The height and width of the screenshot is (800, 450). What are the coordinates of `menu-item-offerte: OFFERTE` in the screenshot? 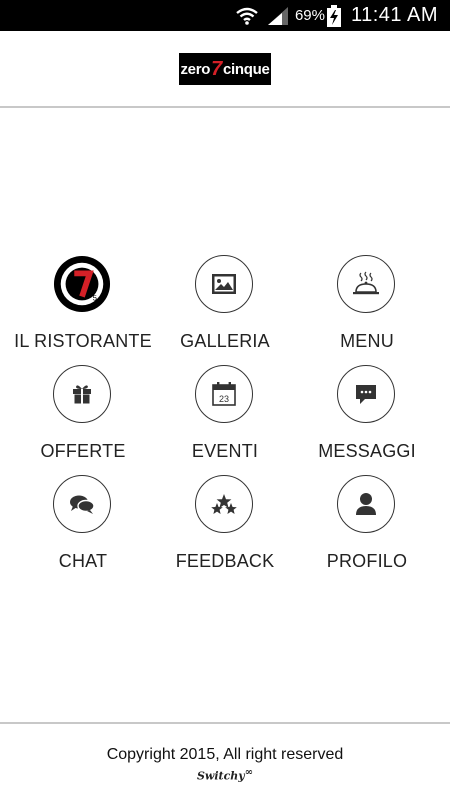 It's located at (83, 417).